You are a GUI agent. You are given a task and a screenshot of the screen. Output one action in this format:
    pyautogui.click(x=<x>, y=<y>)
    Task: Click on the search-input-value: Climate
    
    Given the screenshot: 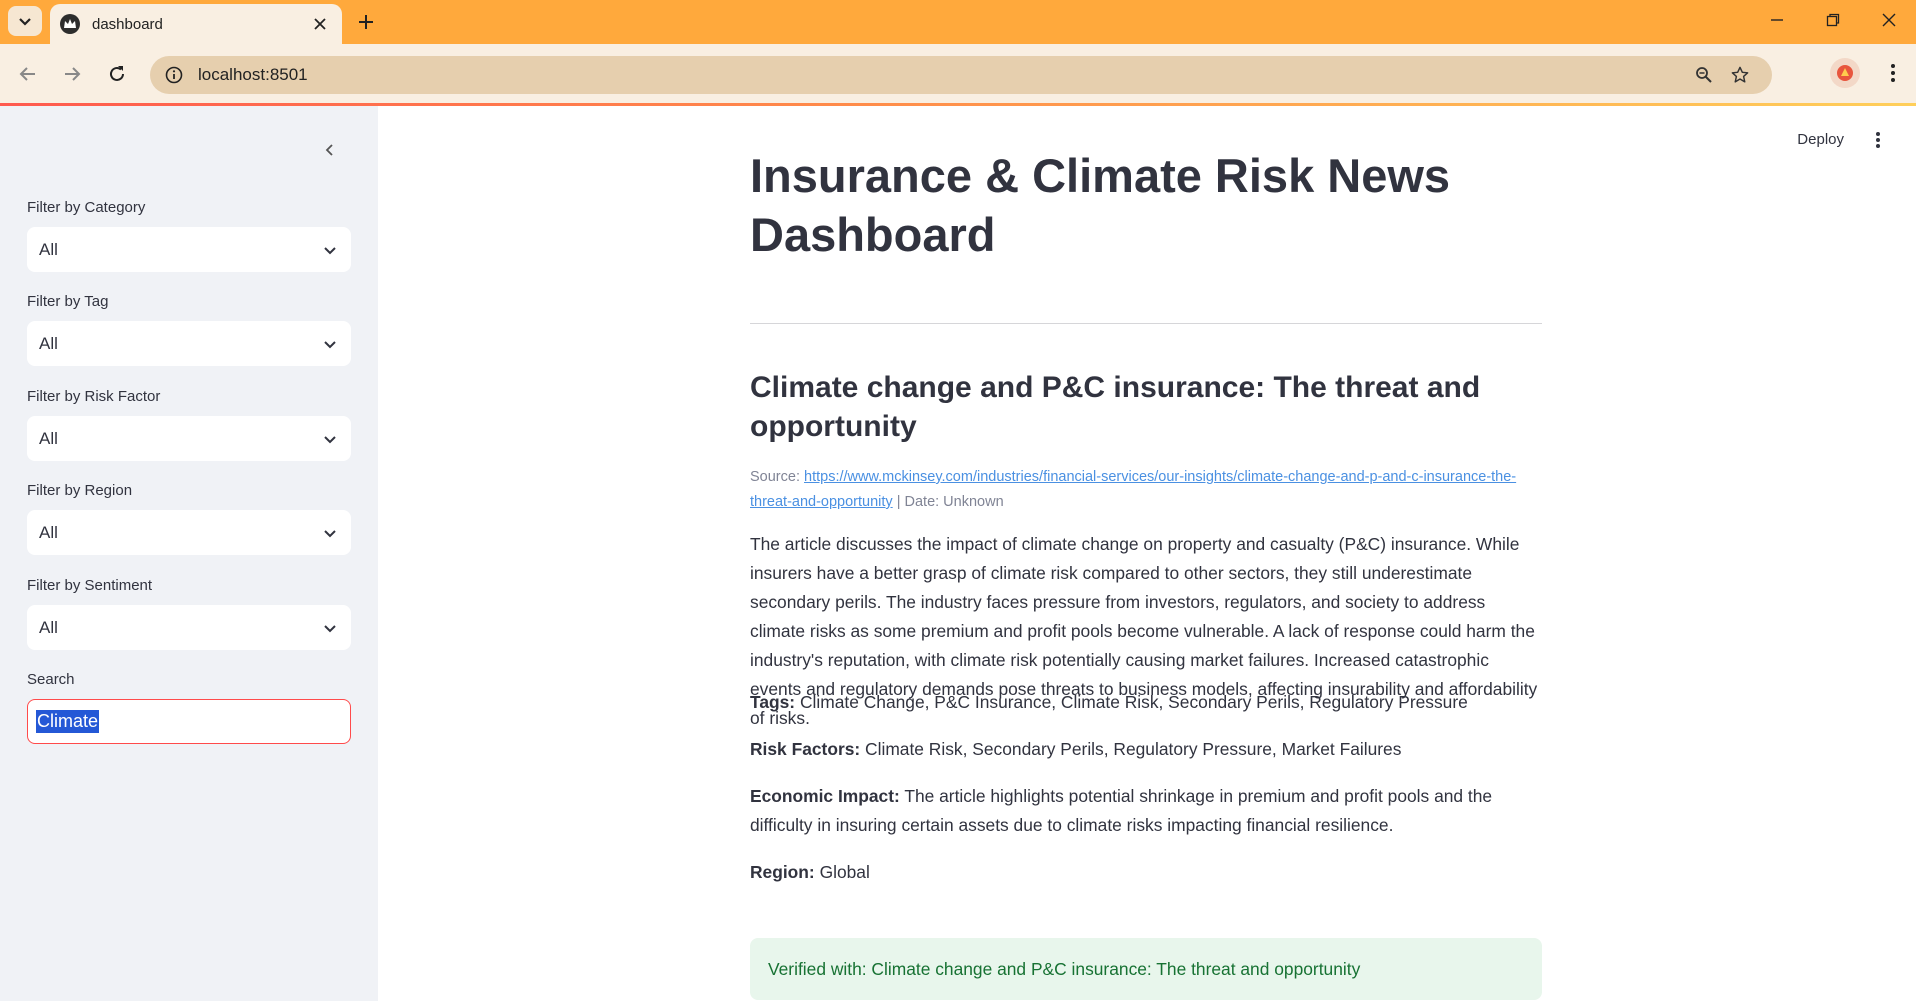 What is the action you would take?
    pyautogui.click(x=68, y=721)
    